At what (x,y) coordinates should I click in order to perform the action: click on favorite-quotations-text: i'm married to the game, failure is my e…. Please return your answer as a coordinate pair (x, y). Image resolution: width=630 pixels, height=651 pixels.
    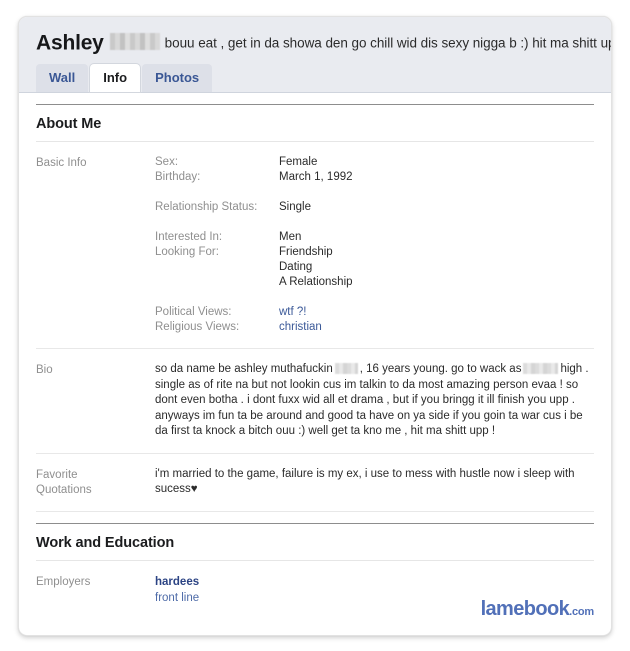
    Looking at the image, I should click on (365, 481).